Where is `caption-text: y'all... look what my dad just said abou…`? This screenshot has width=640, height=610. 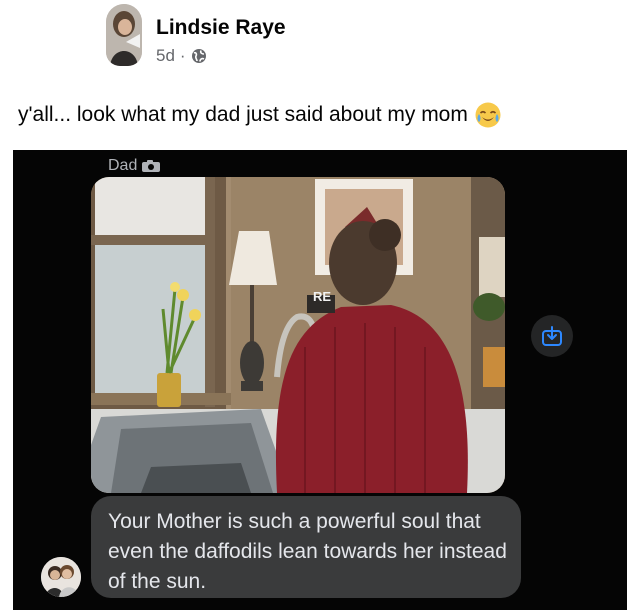 caption-text: y'all... look what my dad just said abou… is located at coordinates (243, 114).